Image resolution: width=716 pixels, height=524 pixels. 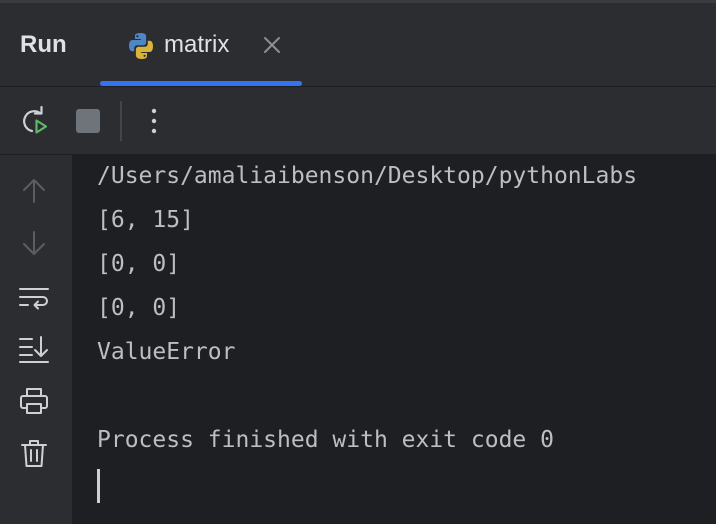 What do you see at coordinates (34, 401) in the screenshot?
I see `print-icon` at bounding box center [34, 401].